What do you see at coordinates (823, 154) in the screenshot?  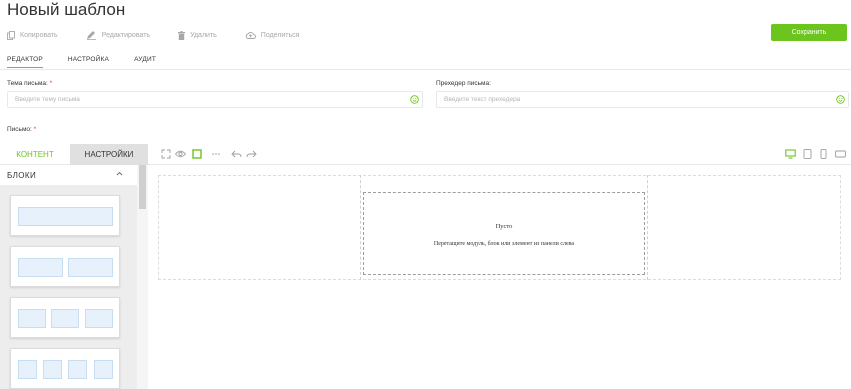 I see `mobile-icon` at bounding box center [823, 154].